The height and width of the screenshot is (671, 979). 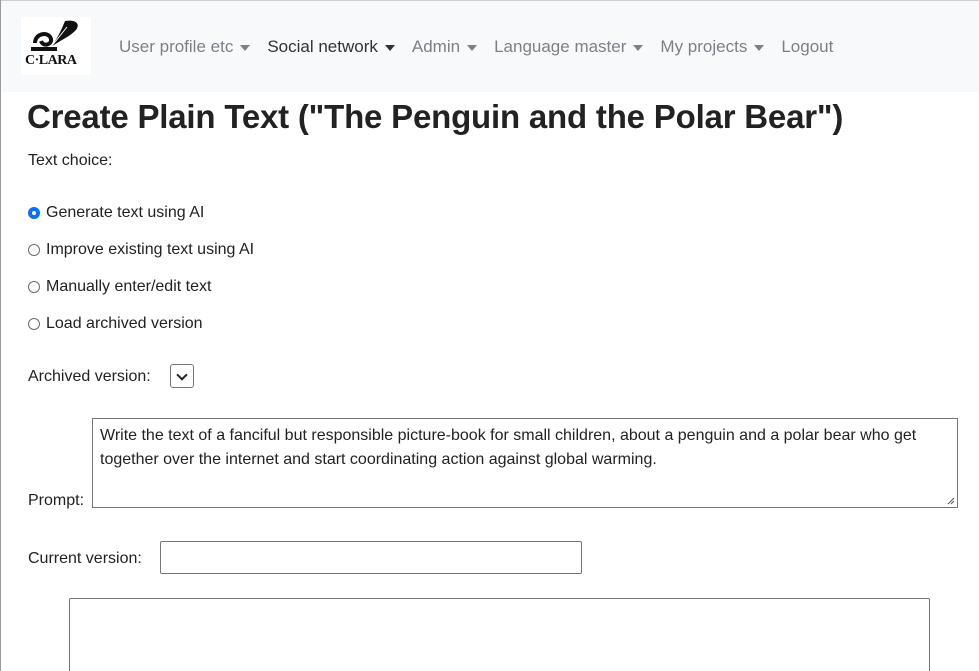 I want to click on text-editor-textarea, so click(x=499, y=634).